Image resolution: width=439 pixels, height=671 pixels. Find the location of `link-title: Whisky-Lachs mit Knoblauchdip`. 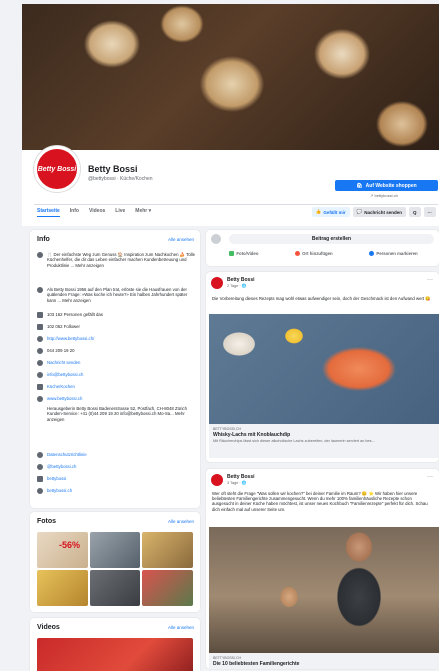

link-title: Whisky-Lachs mit Knoblauchdip is located at coordinates (252, 435).